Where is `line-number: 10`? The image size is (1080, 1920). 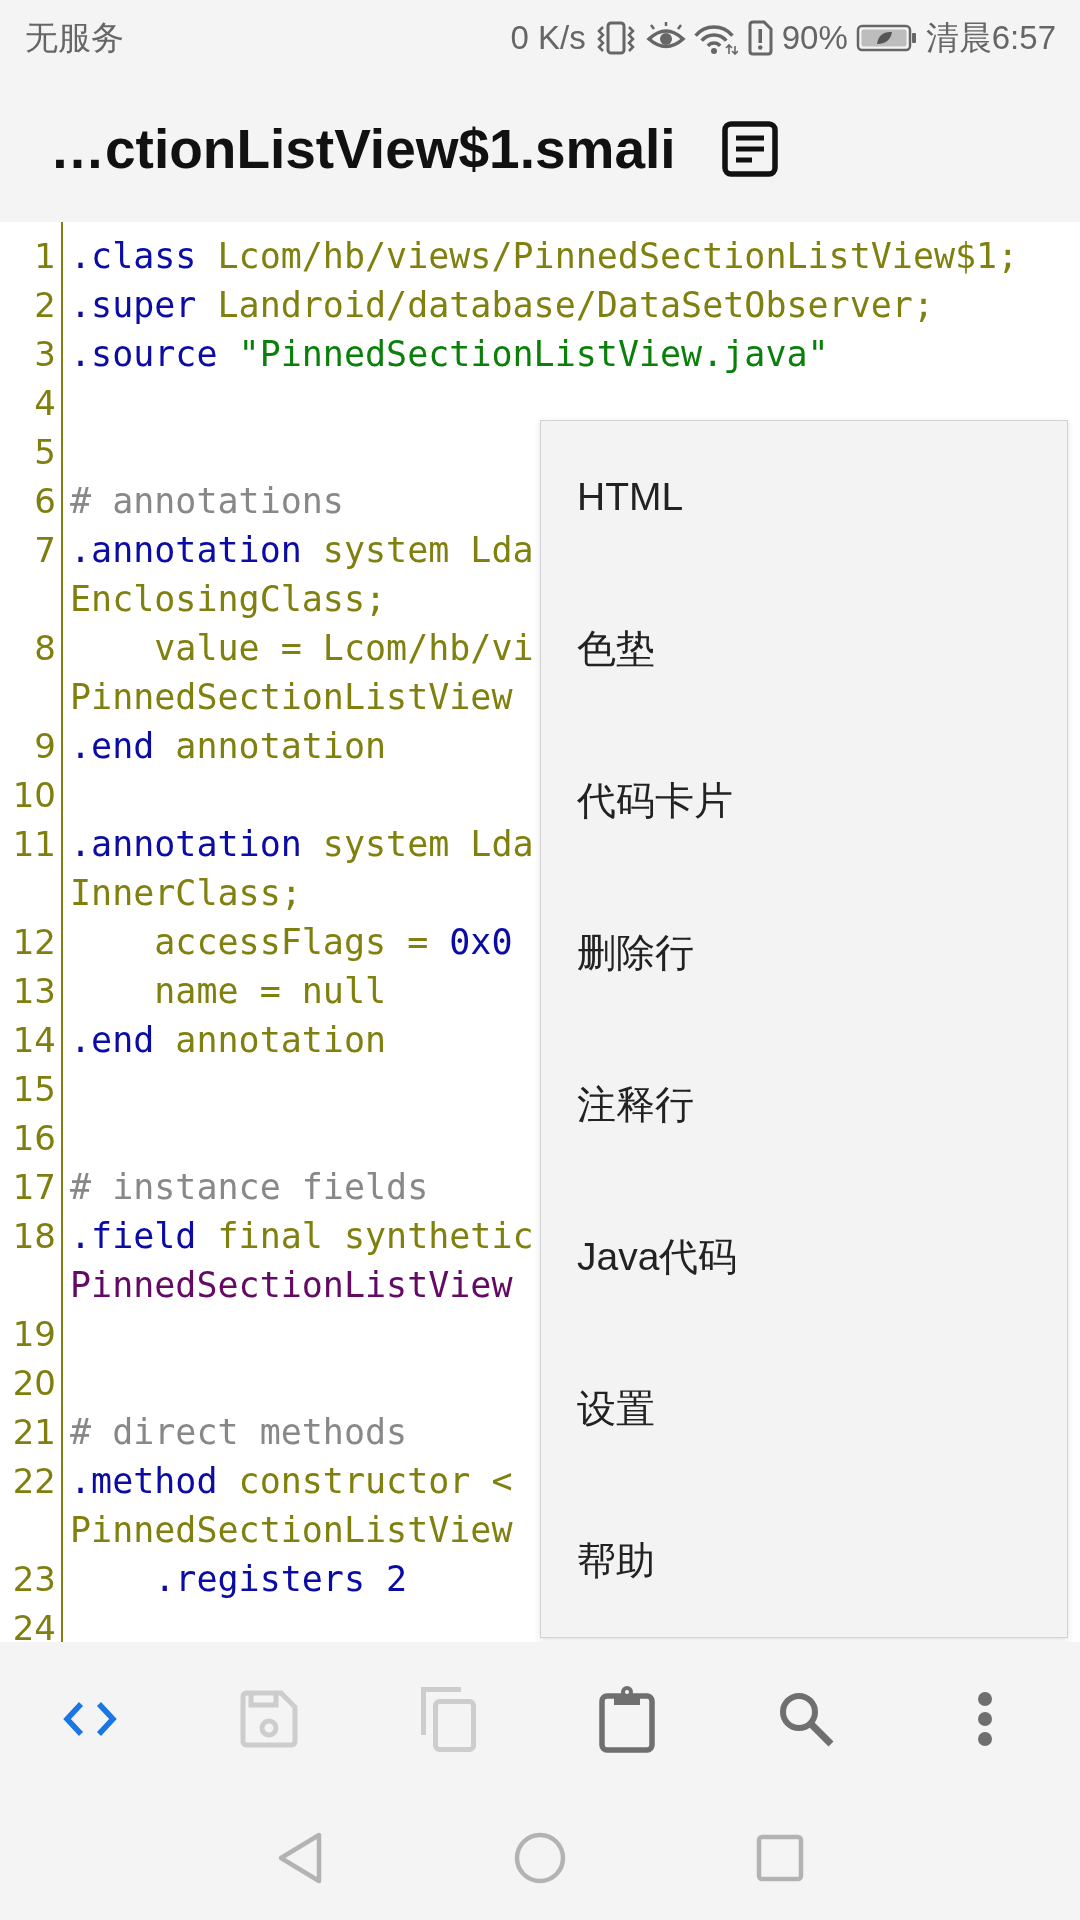 line-number: 10 is located at coordinates (34, 795).